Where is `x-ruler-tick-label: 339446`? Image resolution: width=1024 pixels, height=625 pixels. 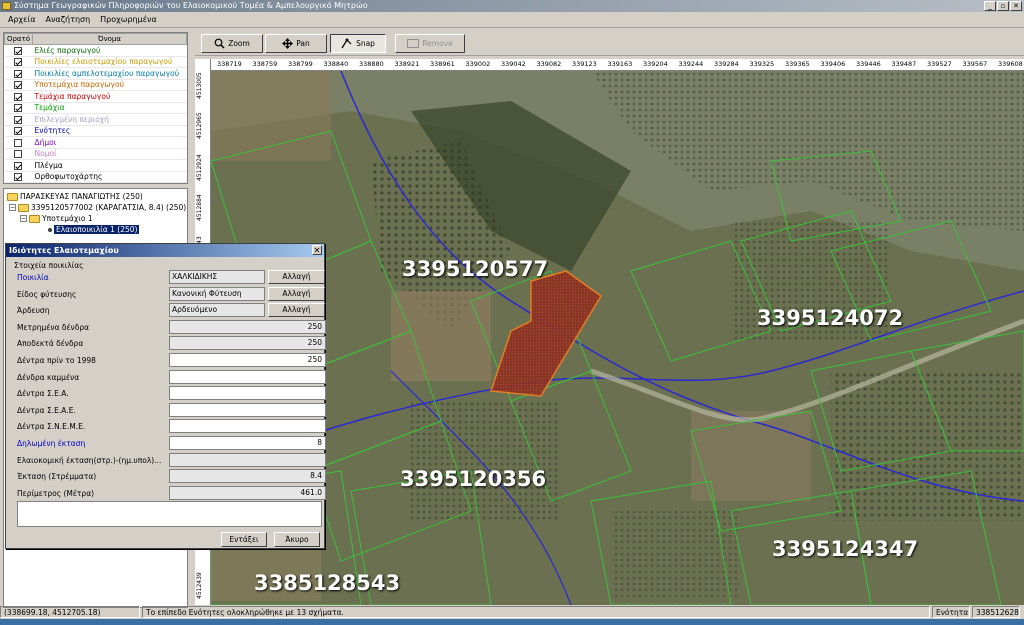 x-ruler-tick-label: 339446 is located at coordinates (868, 64).